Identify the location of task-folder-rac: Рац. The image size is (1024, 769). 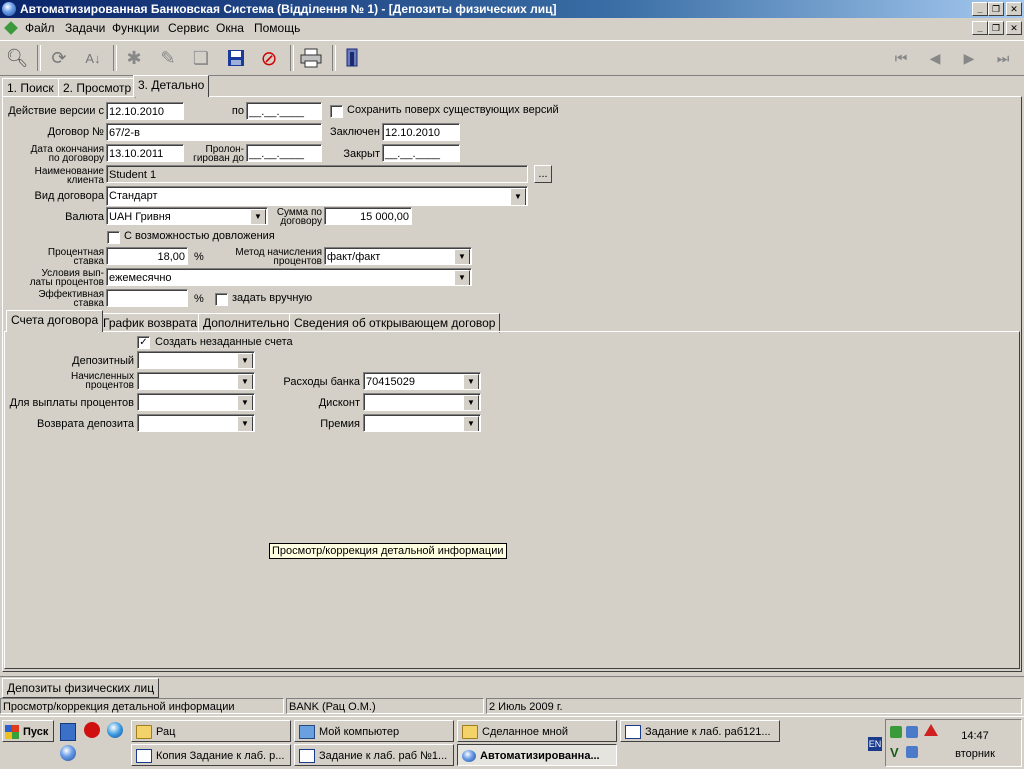
(211, 731).